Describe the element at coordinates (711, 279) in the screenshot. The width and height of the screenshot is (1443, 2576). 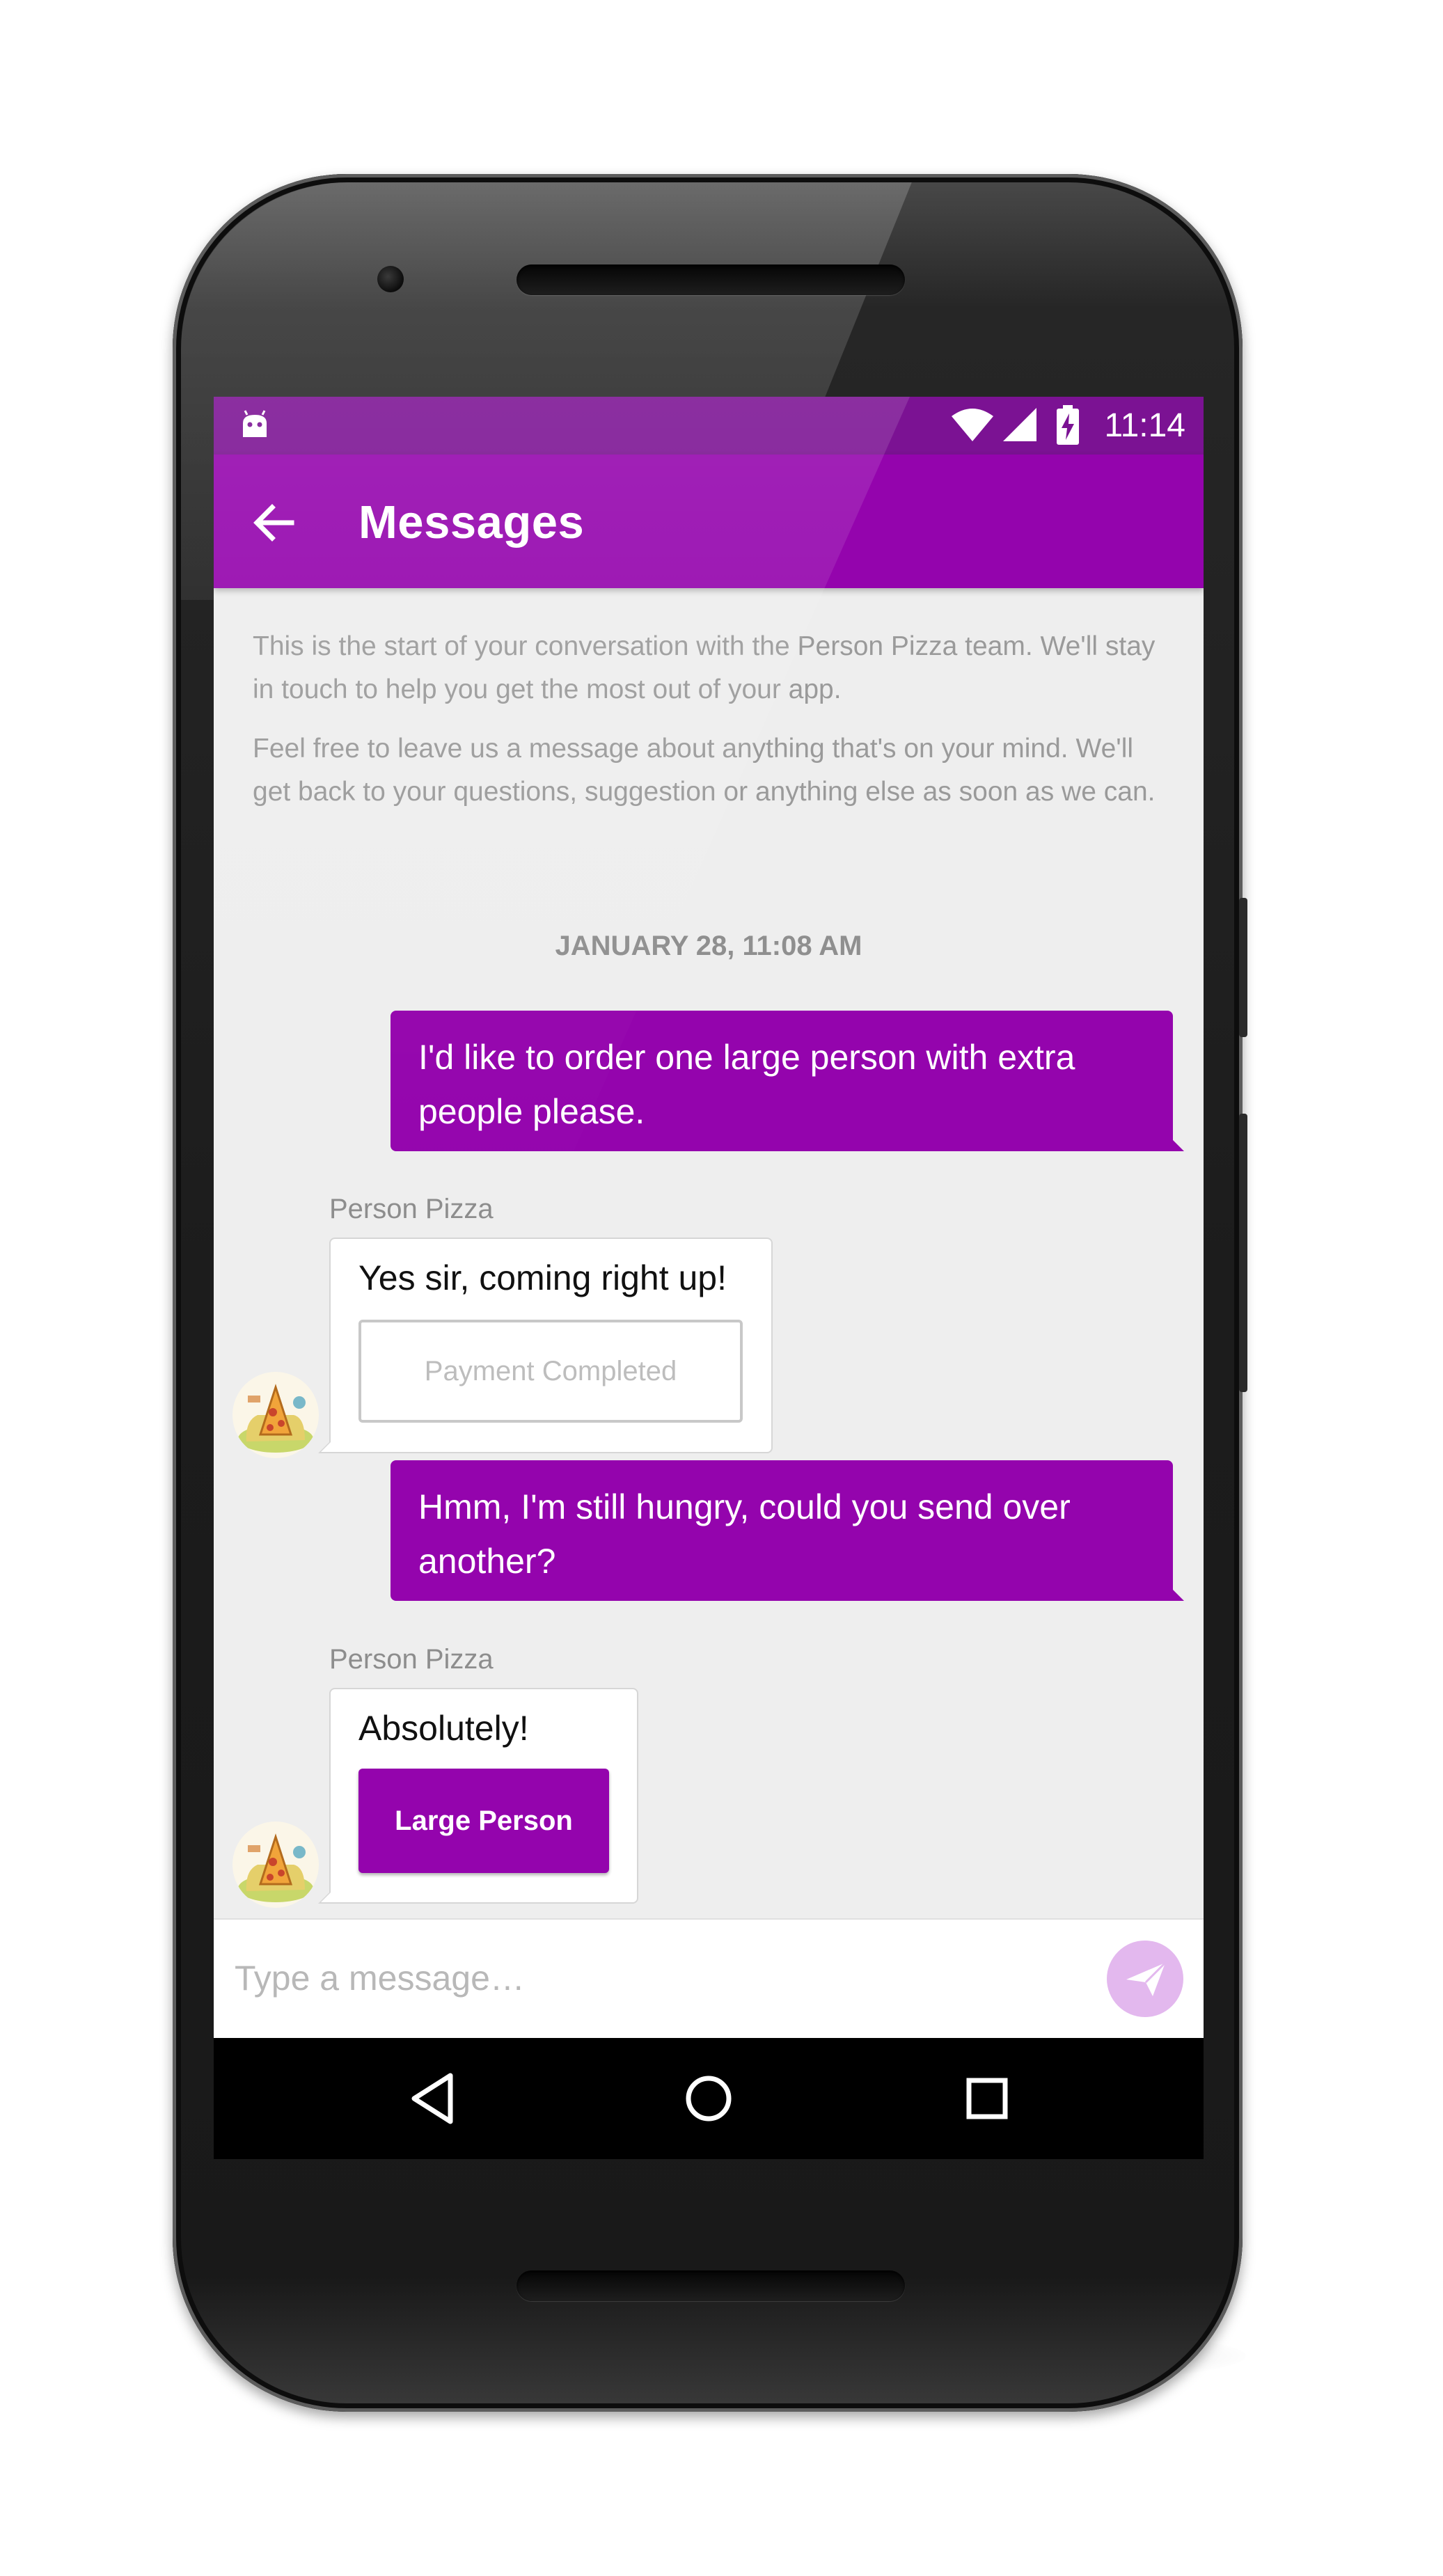
I see `top-speaker` at that location.